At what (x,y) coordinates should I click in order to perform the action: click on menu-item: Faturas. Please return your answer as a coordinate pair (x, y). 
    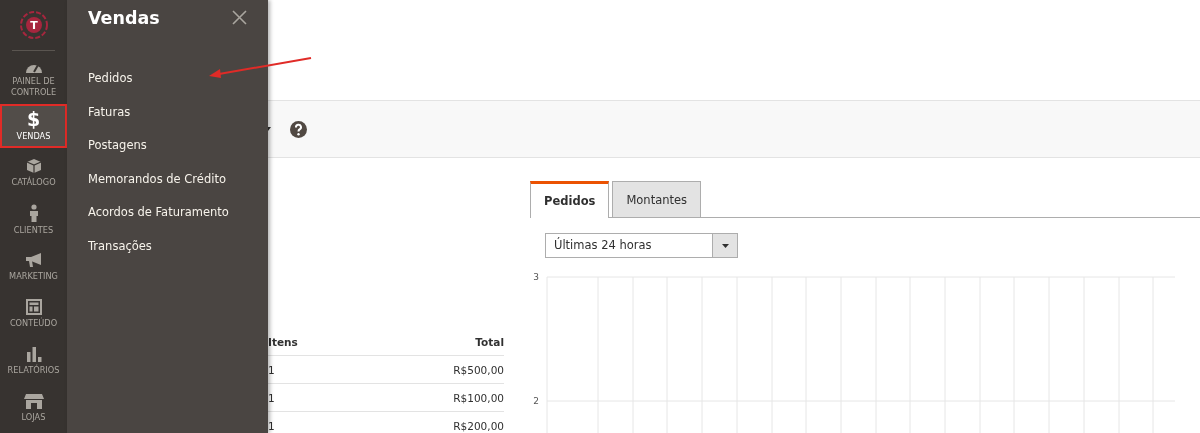
    Looking at the image, I should click on (158, 119).